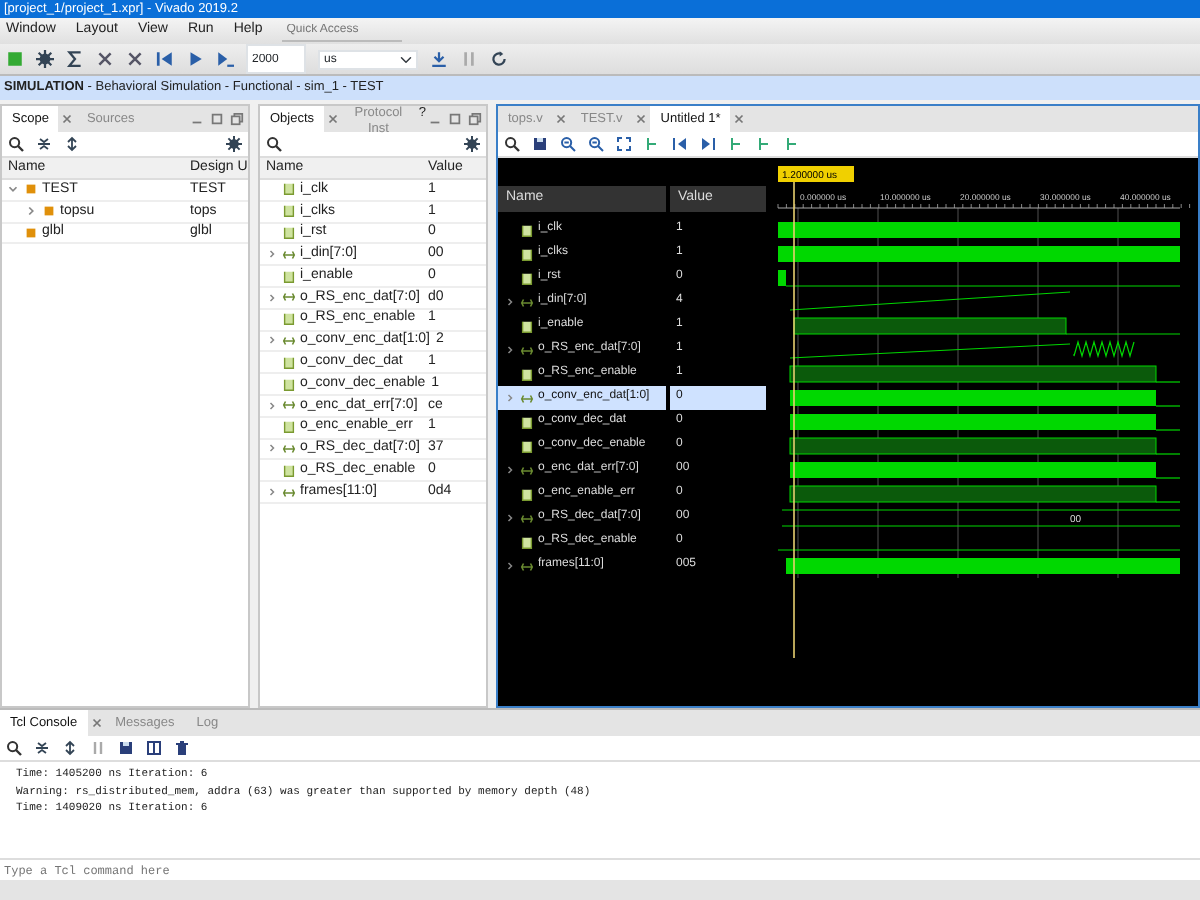  Describe the element at coordinates (708, 144) in the screenshot. I see `next-icon` at that location.